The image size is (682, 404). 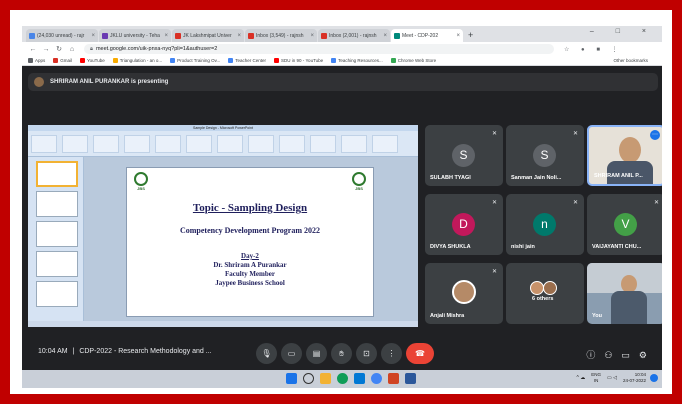 What do you see at coordinates (376, 378) in the screenshot?
I see `chrome-icon` at bounding box center [376, 378].